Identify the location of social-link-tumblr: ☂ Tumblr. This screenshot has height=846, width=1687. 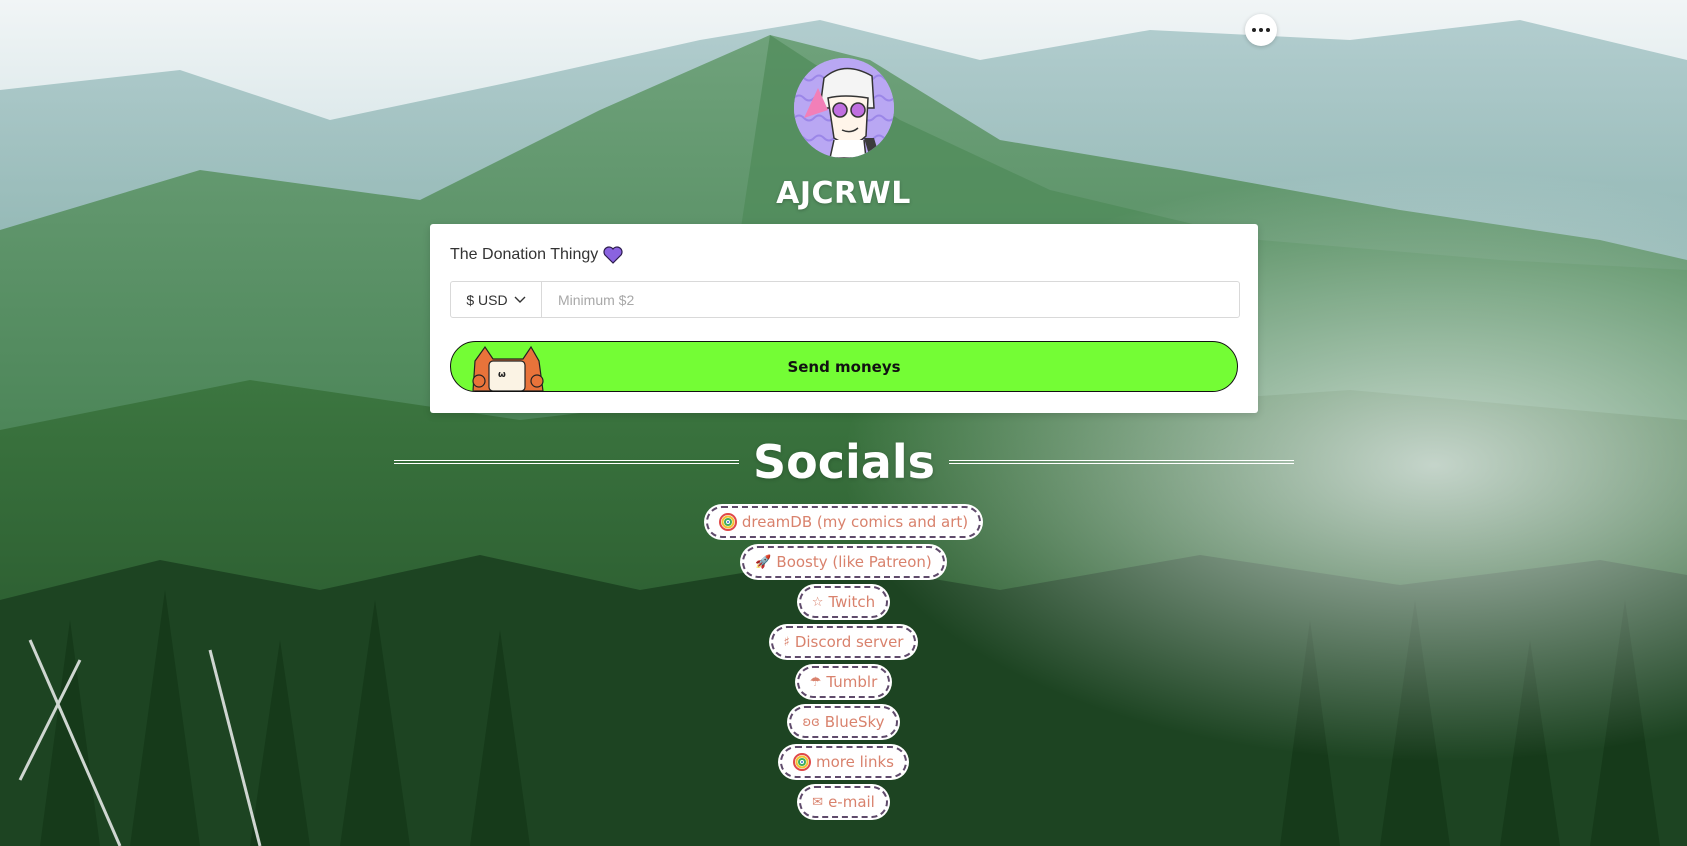
(843, 682).